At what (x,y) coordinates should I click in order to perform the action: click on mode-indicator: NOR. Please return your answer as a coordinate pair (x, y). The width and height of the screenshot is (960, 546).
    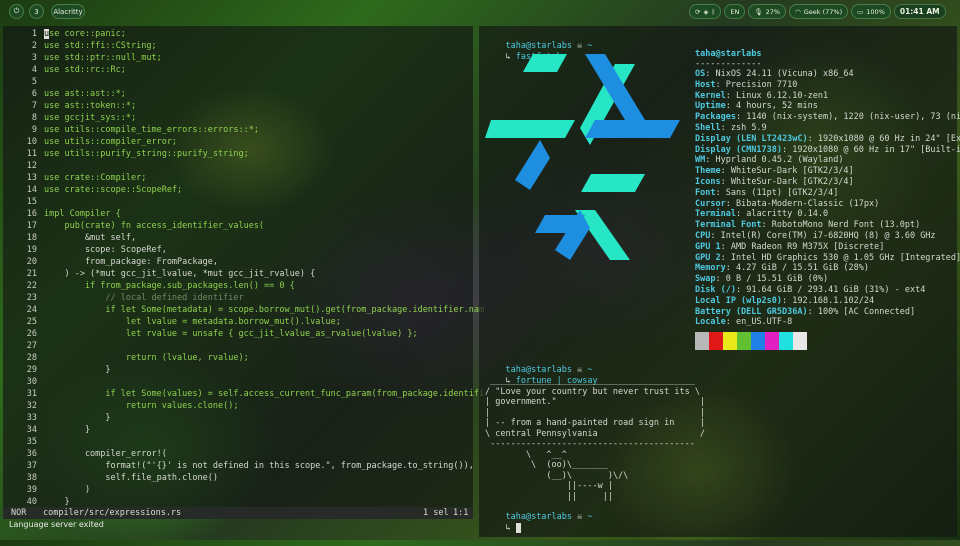
    Looking at the image, I should click on (19, 513).